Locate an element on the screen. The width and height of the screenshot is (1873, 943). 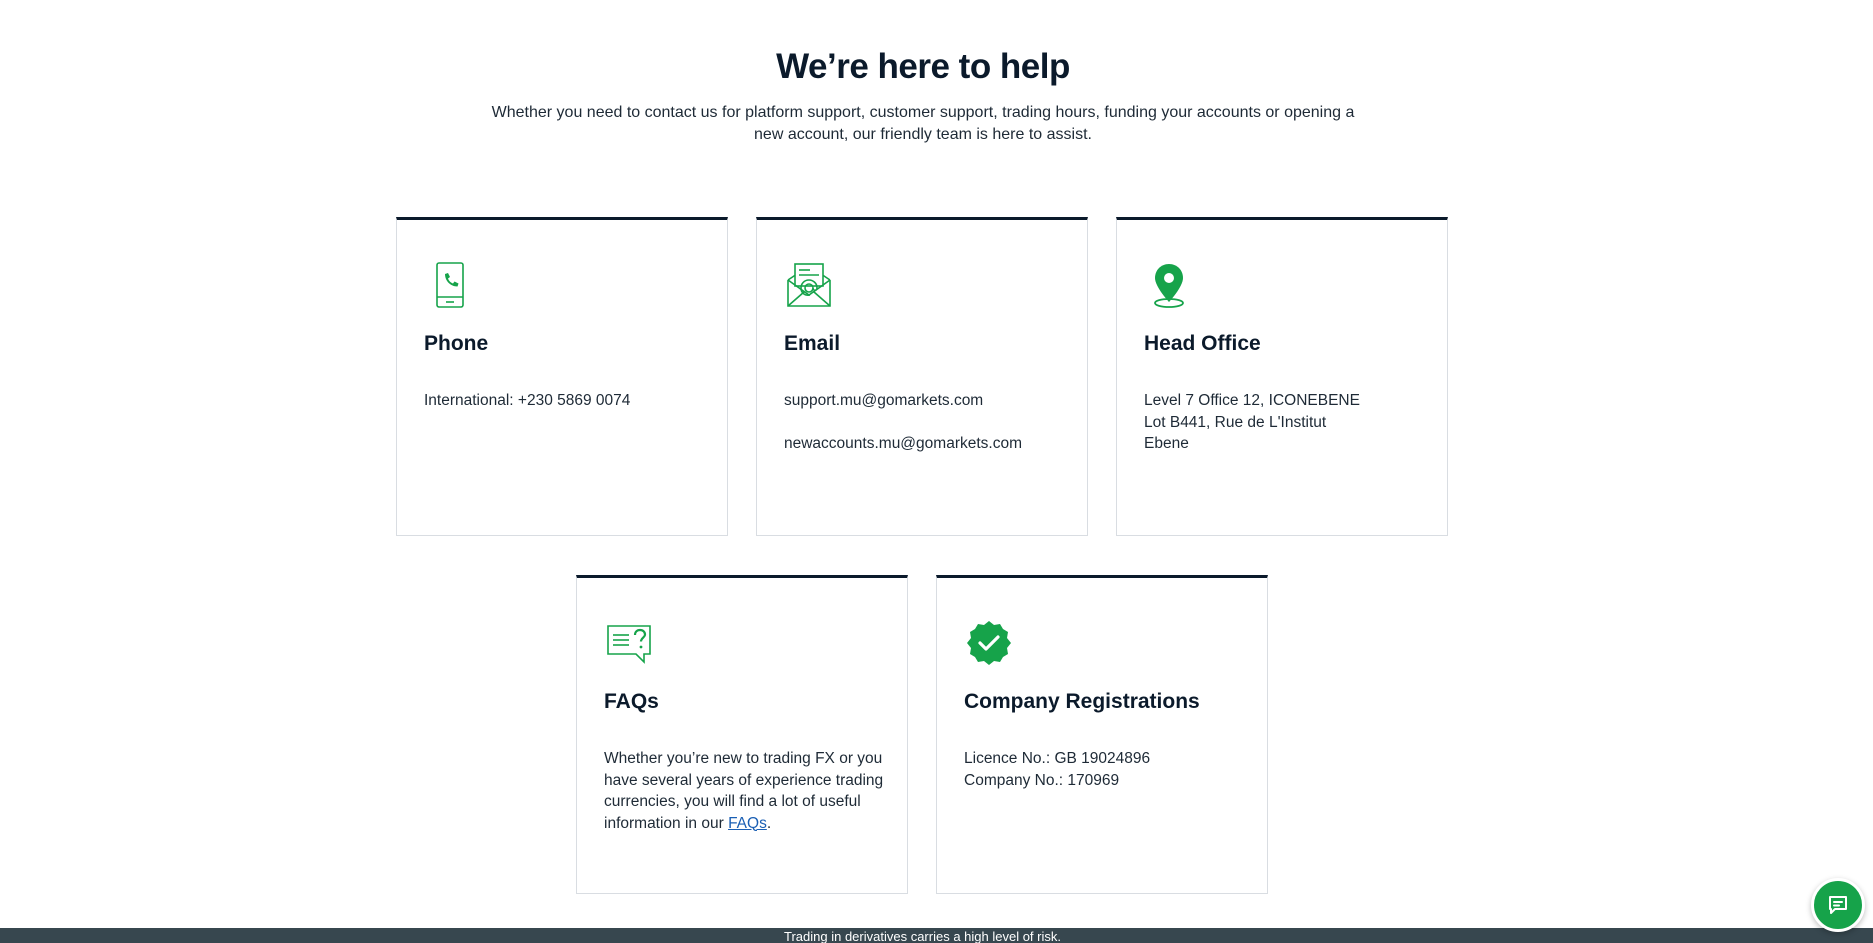
faqs-card-title: FAQs is located at coordinates (631, 701).